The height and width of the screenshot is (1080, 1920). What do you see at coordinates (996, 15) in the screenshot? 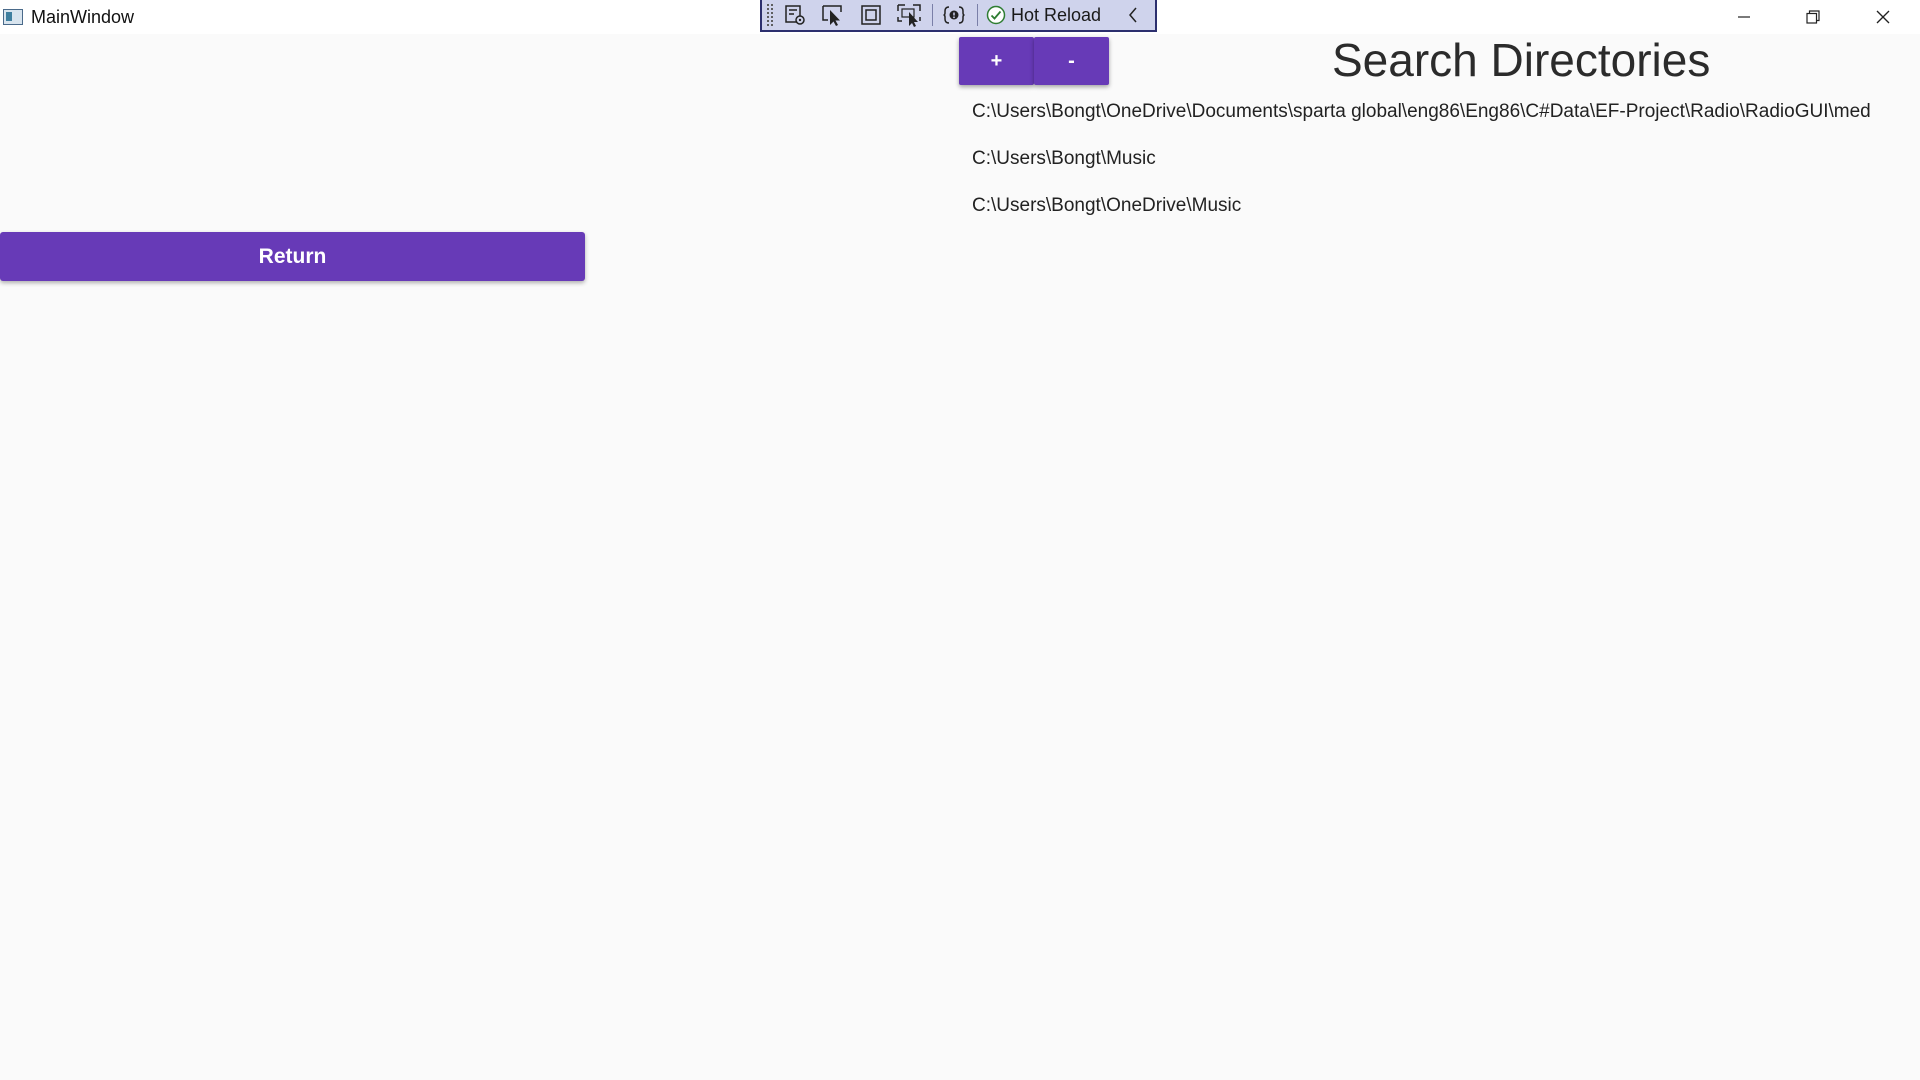
I see `check-circle-icon` at bounding box center [996, 15].